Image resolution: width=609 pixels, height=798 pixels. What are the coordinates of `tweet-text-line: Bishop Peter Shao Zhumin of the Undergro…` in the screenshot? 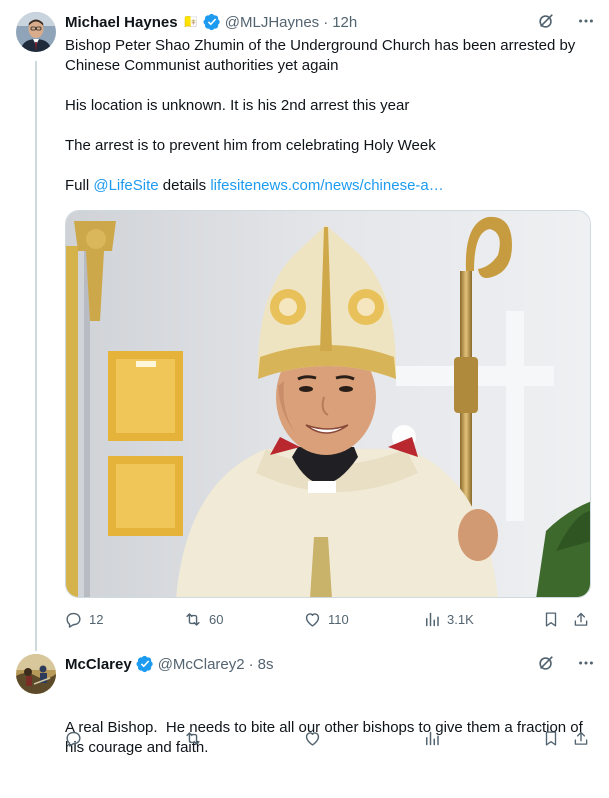 It's located at (320, 55).